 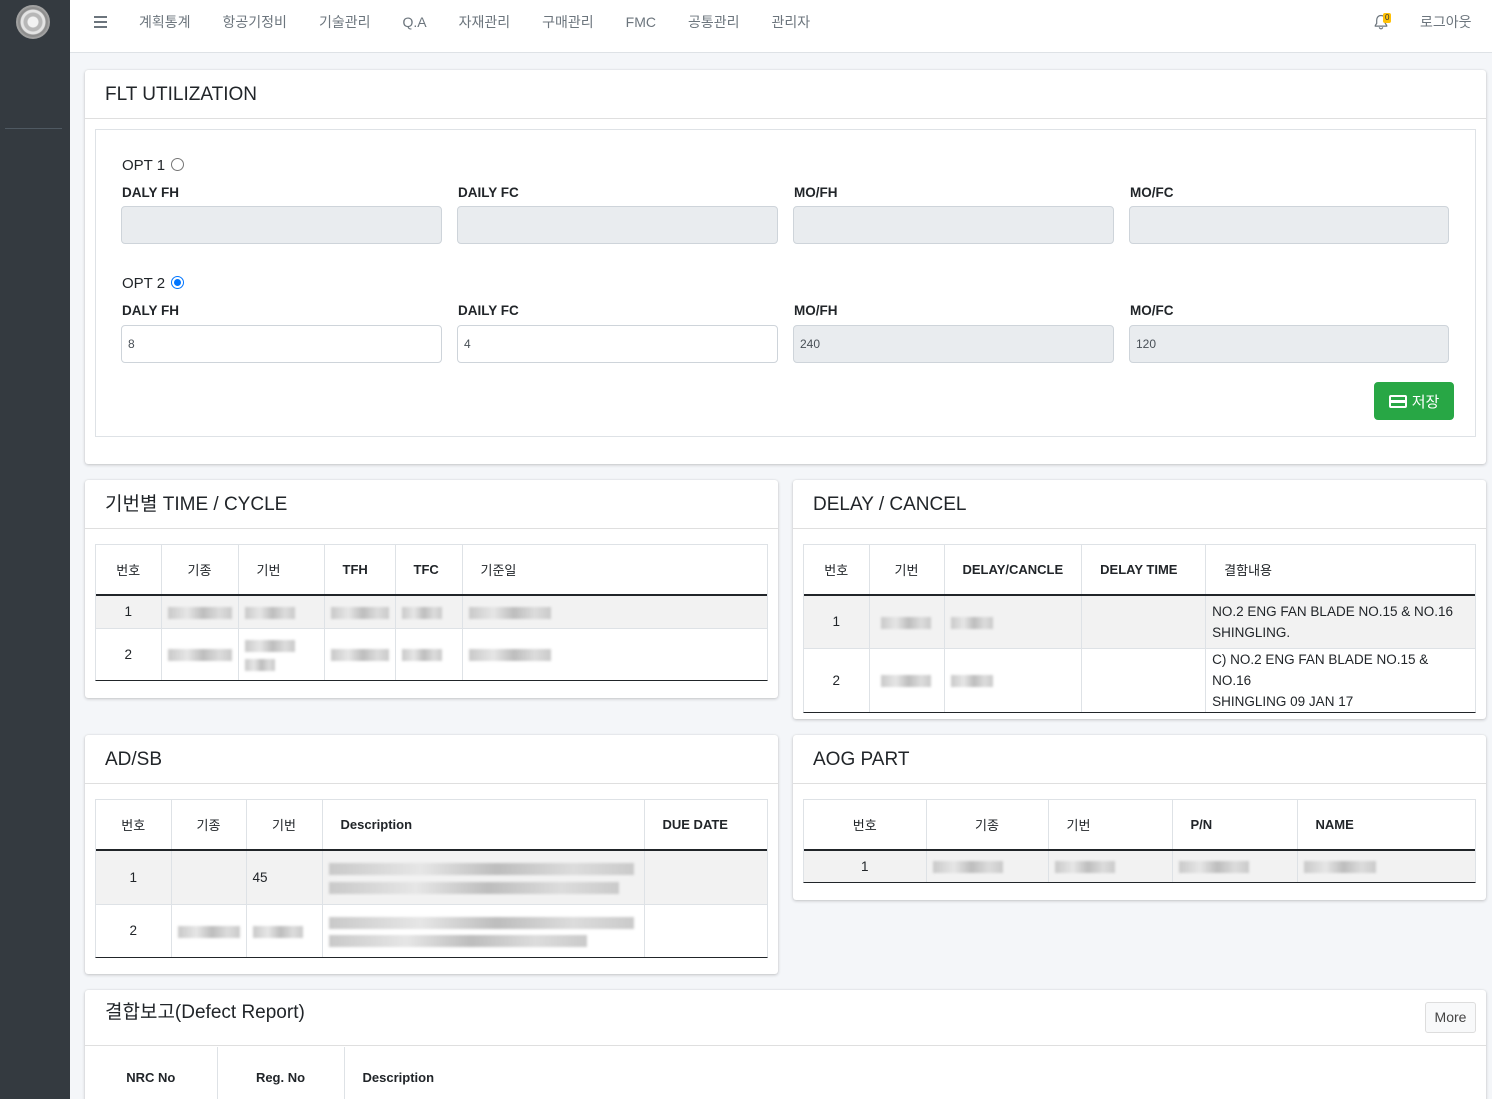 What do you see at coordinates (485, 22) in the screenshot?
I see `menu-item-materials: 자재관리` at bounding box center [485, 22].